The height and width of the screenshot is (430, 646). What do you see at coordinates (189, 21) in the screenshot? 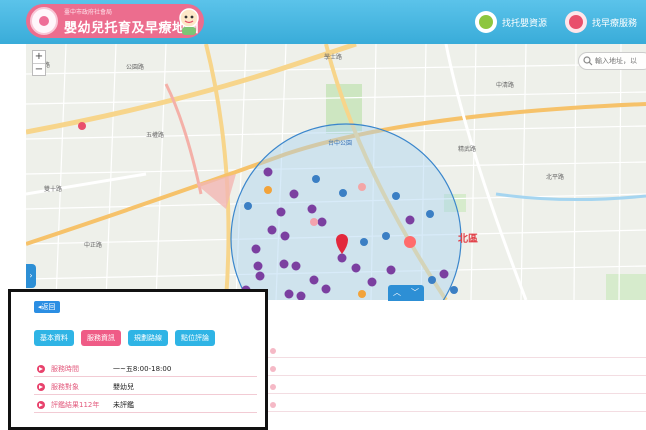
I see `mascot-icon` at bounding box center [189, 21].